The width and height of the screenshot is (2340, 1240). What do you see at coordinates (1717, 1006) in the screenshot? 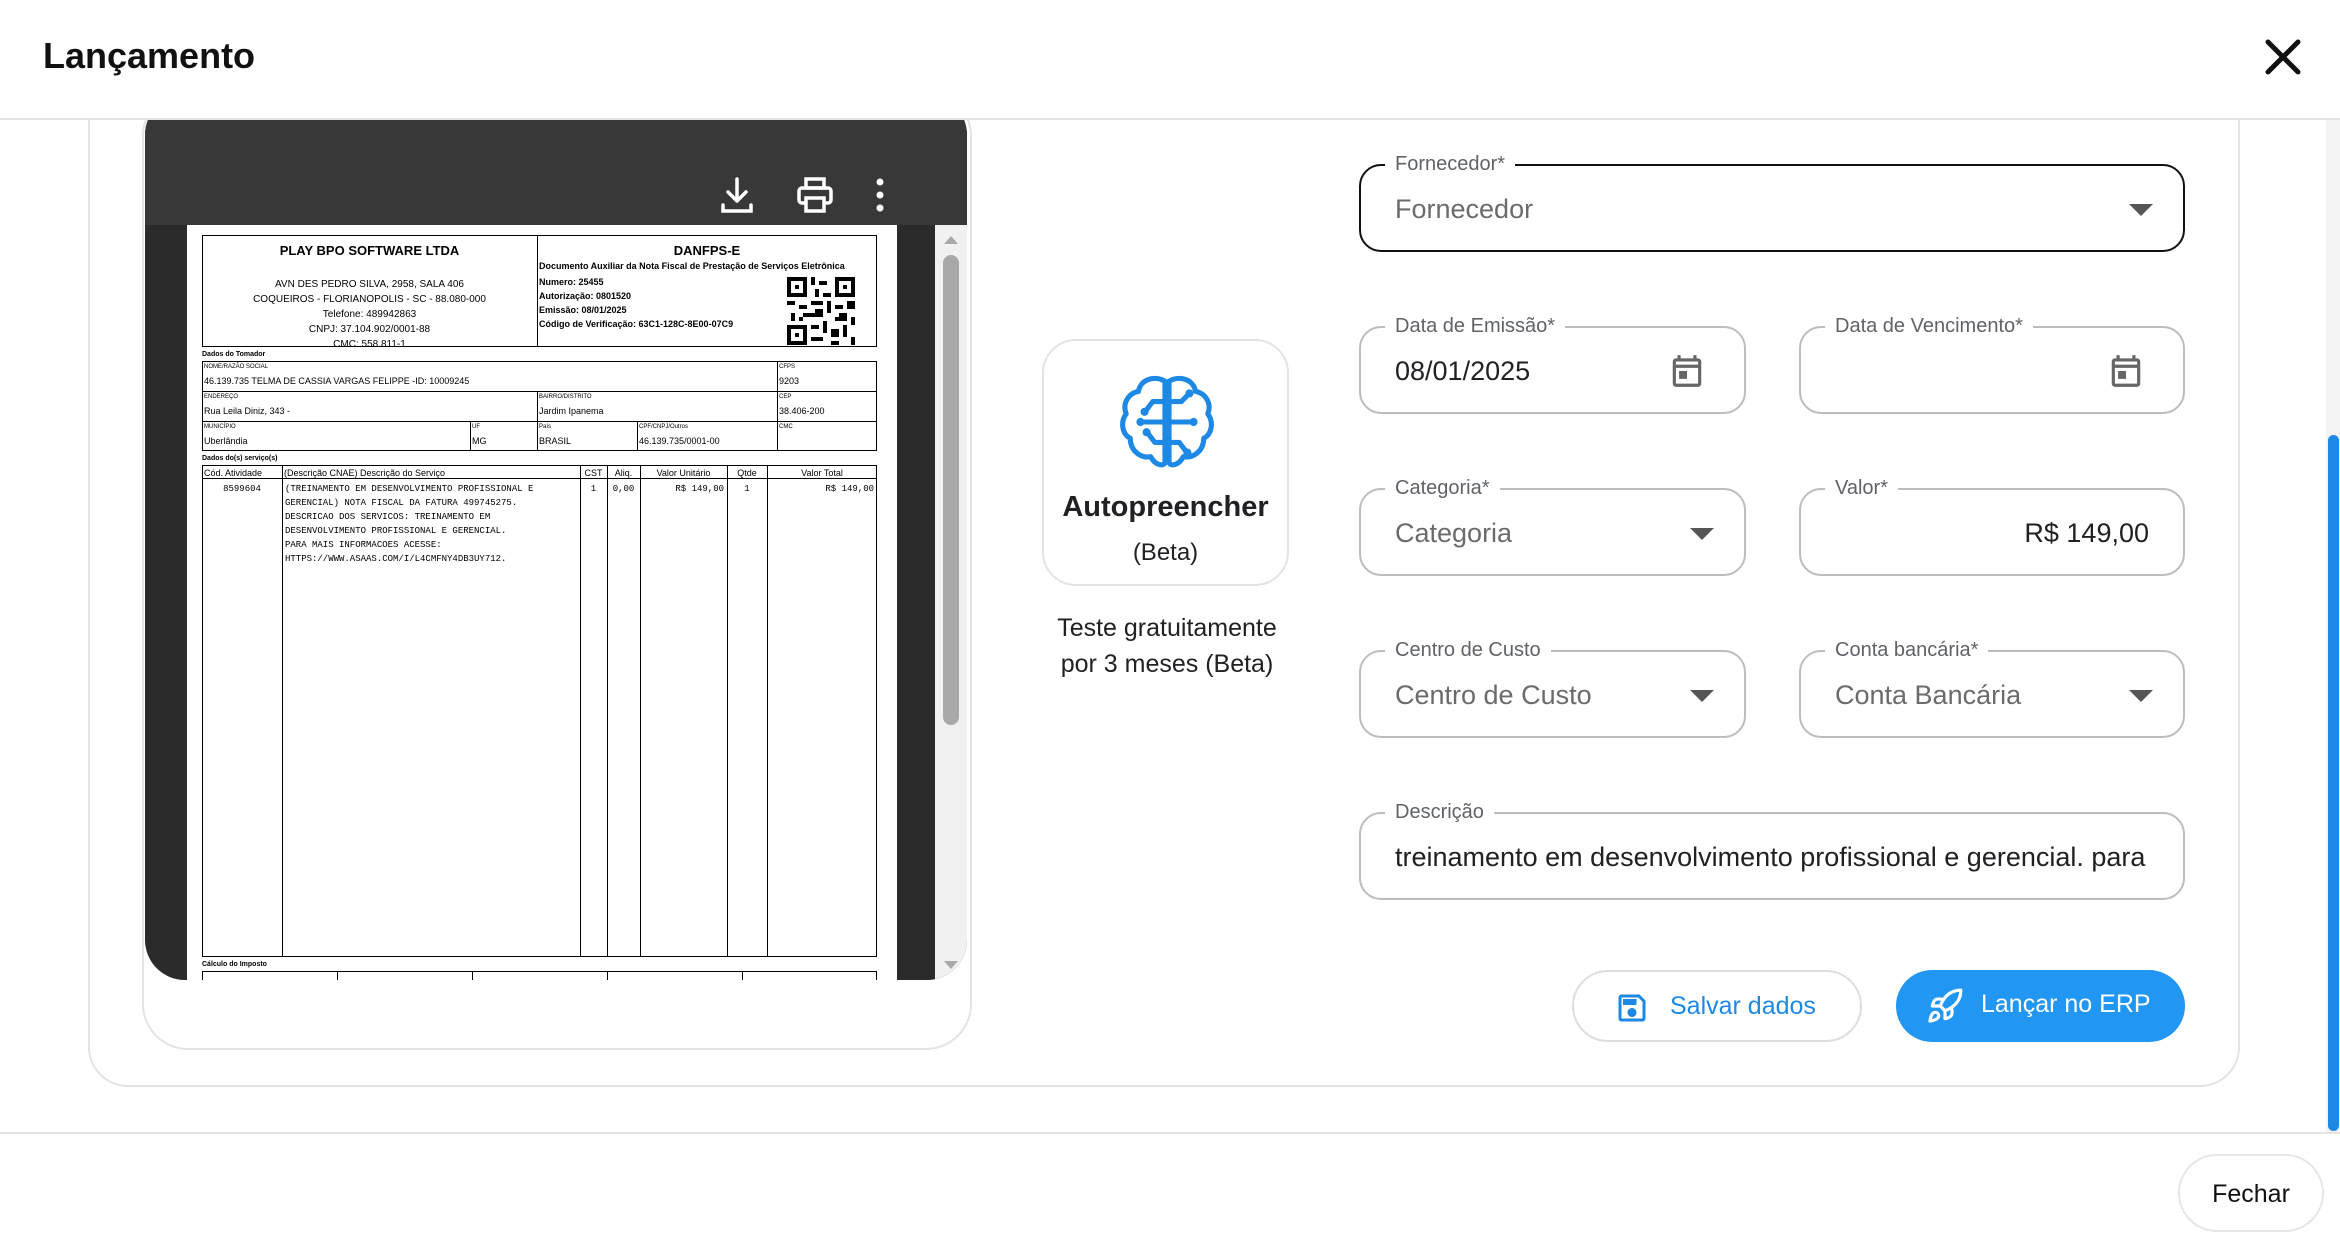
I see `save-data-button: Salvar dados` at bounding box center [1717, 1006].